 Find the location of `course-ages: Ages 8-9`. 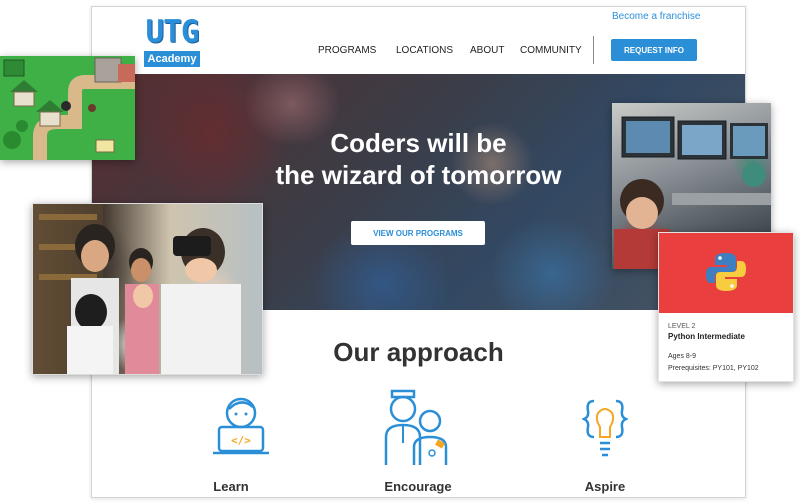

course-ages: Ages 8-9 is located at coordinates (682, 356).